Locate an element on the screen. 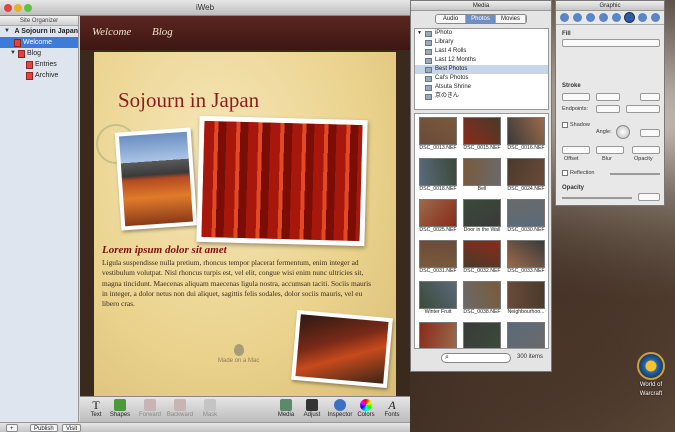 This screenshot has width=675, height=432. photo-thumbnail: DSC_0041.NEF is located at coordinates (438, 334).